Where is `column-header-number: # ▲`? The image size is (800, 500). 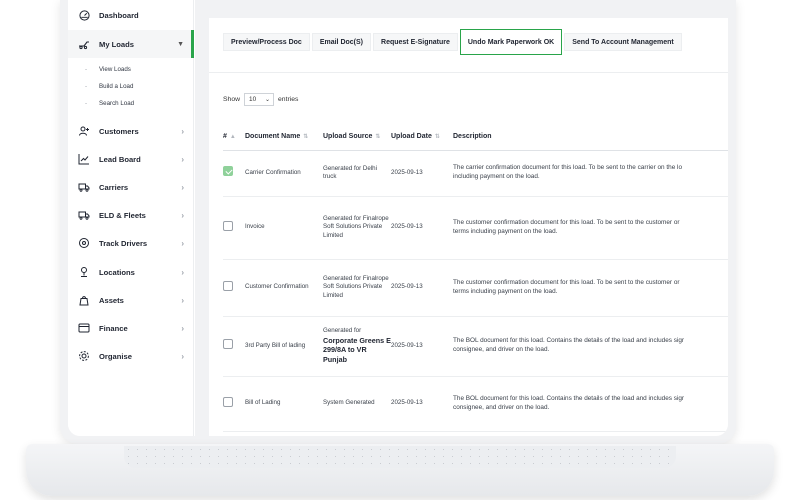
column-header-number: # ▲ is located at coordinates (234, 137).